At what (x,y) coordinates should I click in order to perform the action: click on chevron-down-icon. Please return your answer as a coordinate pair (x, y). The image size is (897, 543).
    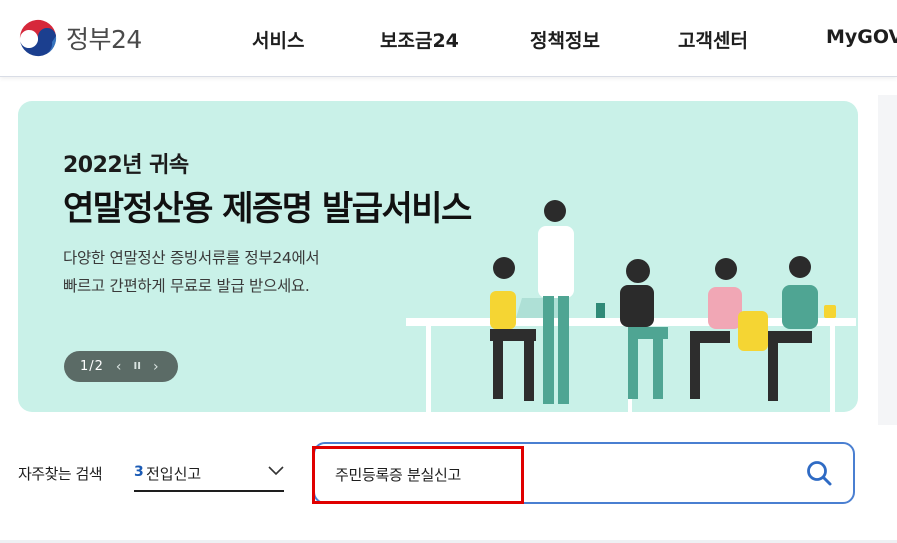
    Looking at the image, I should click on (276, 471).